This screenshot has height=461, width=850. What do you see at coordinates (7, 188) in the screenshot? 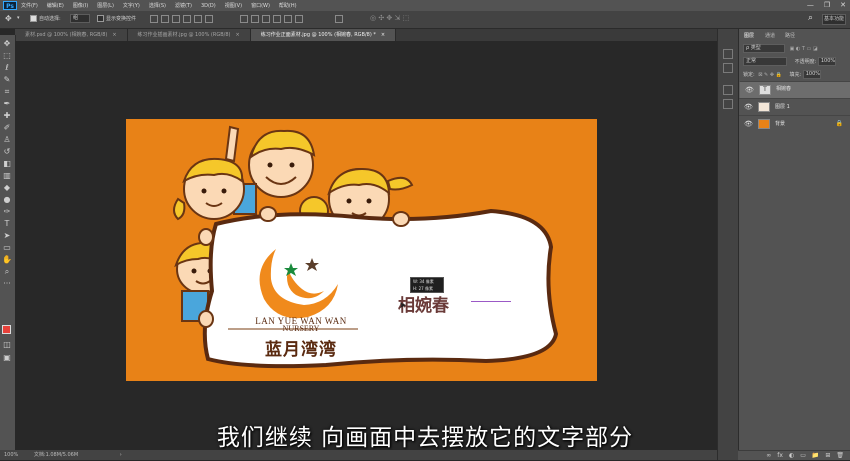
I see `blur-tool-icon: ◆` at bounding box center [7, 188].